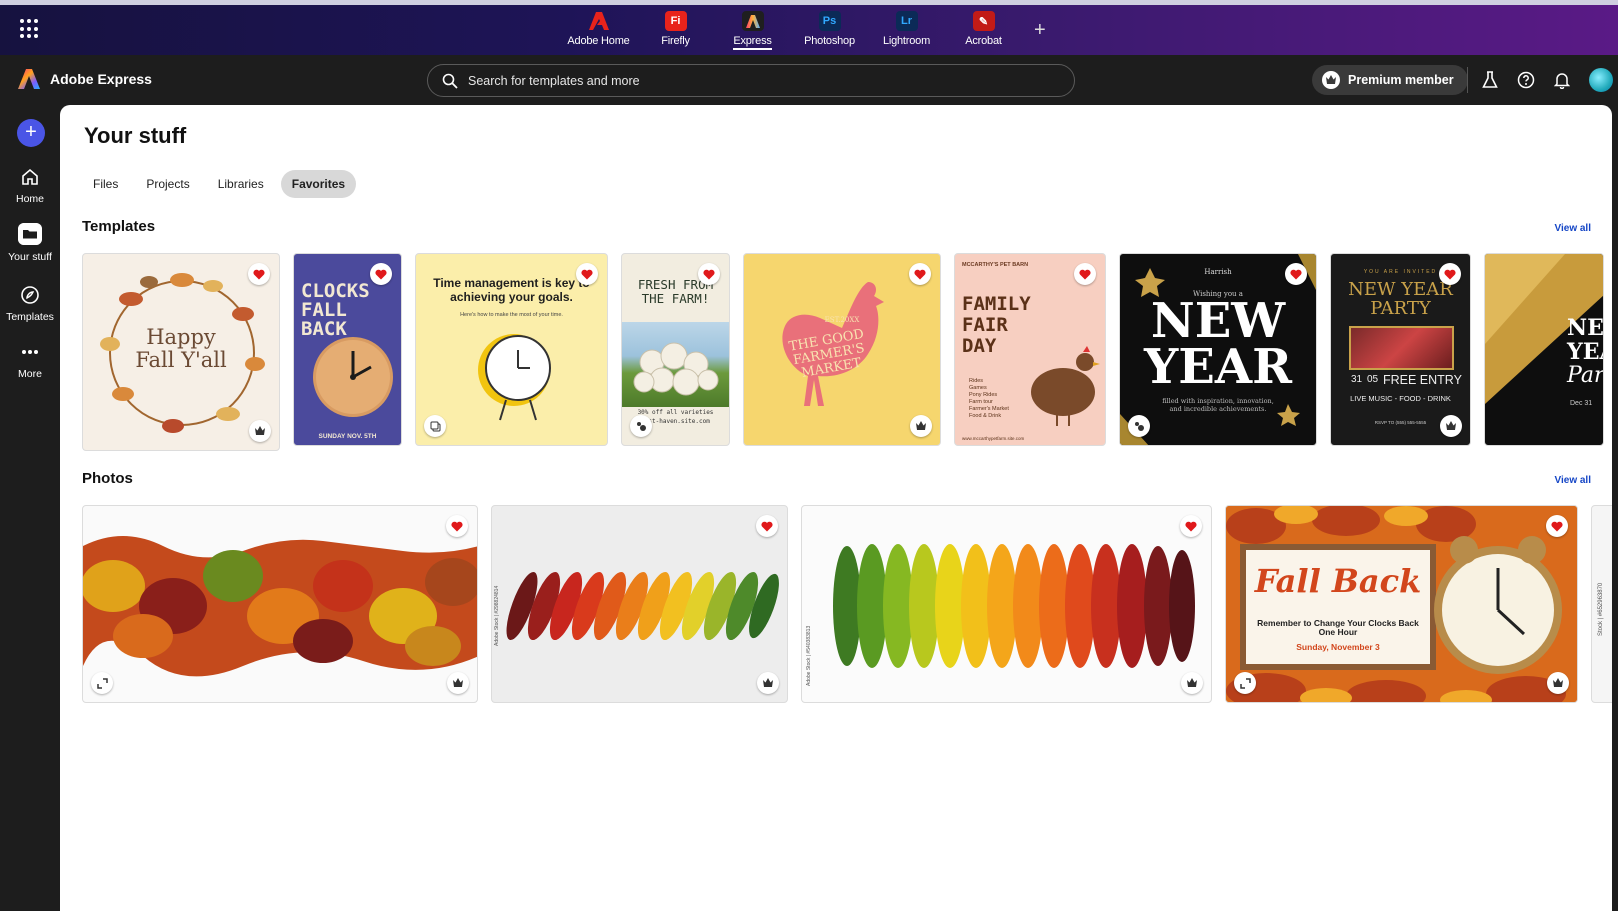 Image resolution: width=1618 pixels, height=911 pixels. I want to click on template-card-clocks-fall-back: CLOCKS FALL BACK SUNDAY NOV. 5TH, so click(347, 349).